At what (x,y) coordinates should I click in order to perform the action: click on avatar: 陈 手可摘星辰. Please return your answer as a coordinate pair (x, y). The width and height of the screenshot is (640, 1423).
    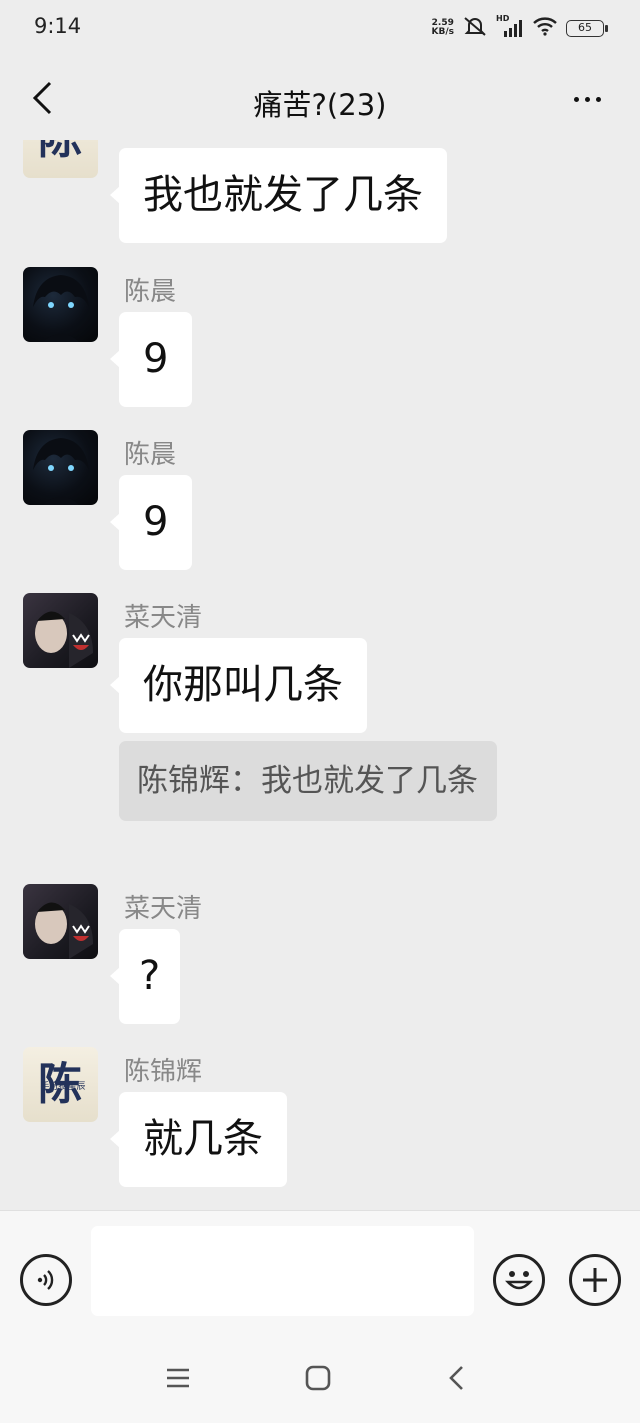
    Looking at the image, I should click on (60, 1084).